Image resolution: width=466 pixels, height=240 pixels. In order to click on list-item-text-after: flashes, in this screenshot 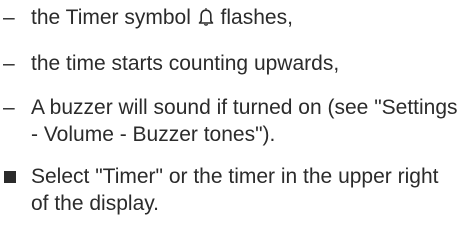, I will do `click(253, 17)`.